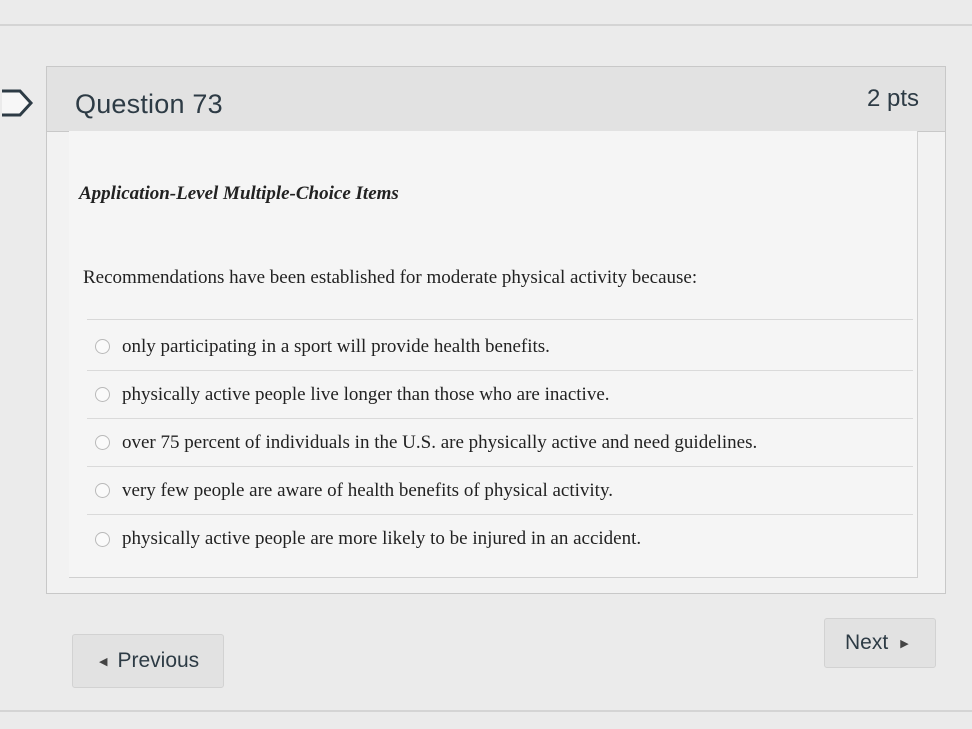 The height and width of the screenshot is (729, 972). What do you see at coordinates (17, 103) in the screenshot?
I see `bookmark-flag-icon` at bounding box center [17, 103].